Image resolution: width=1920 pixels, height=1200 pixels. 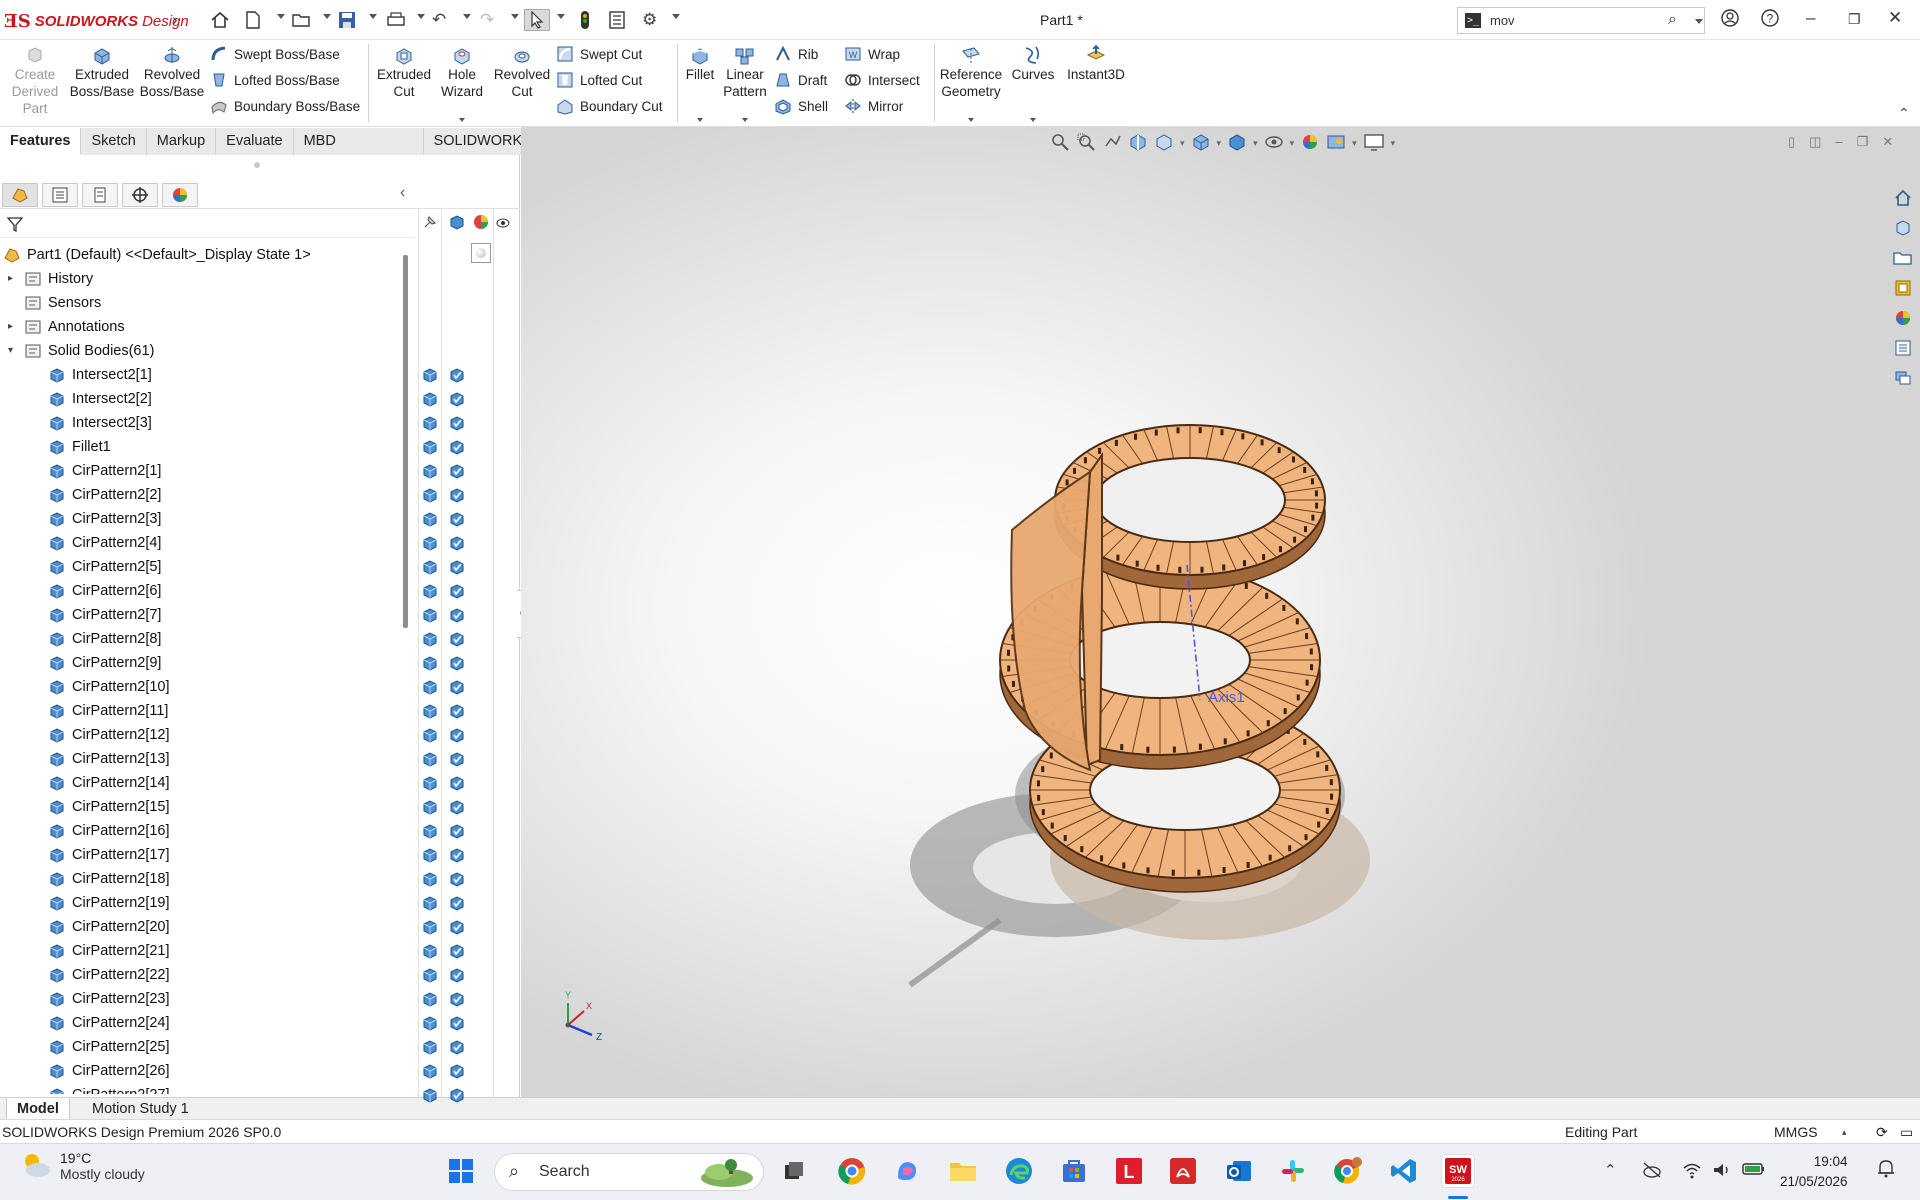 What do you see at coordinates (1903, 198) in the screenshot?
I see `solidworks-resources-icon` at bounding box center [1903, 198].